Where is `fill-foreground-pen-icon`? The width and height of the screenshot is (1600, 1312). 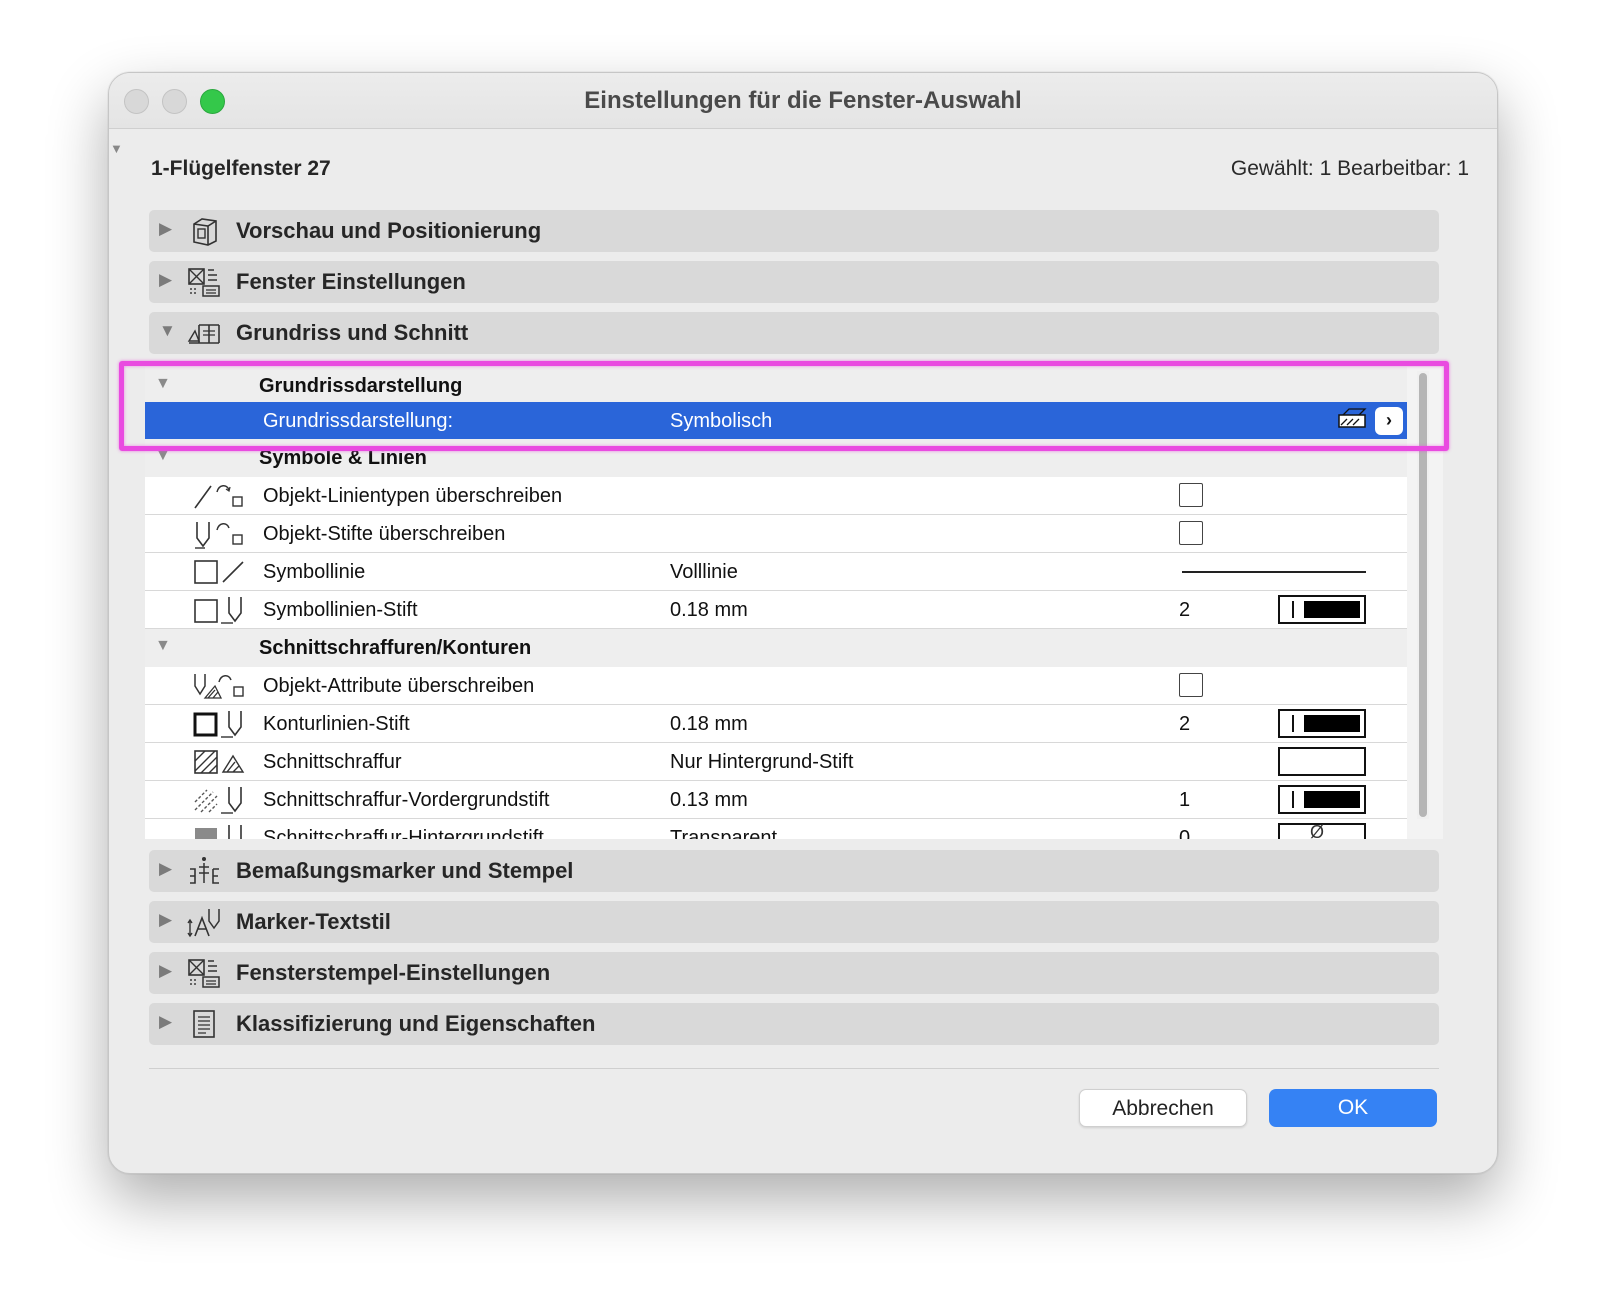 fill-foreground-pen-icon is located at coordinates (218, 800).